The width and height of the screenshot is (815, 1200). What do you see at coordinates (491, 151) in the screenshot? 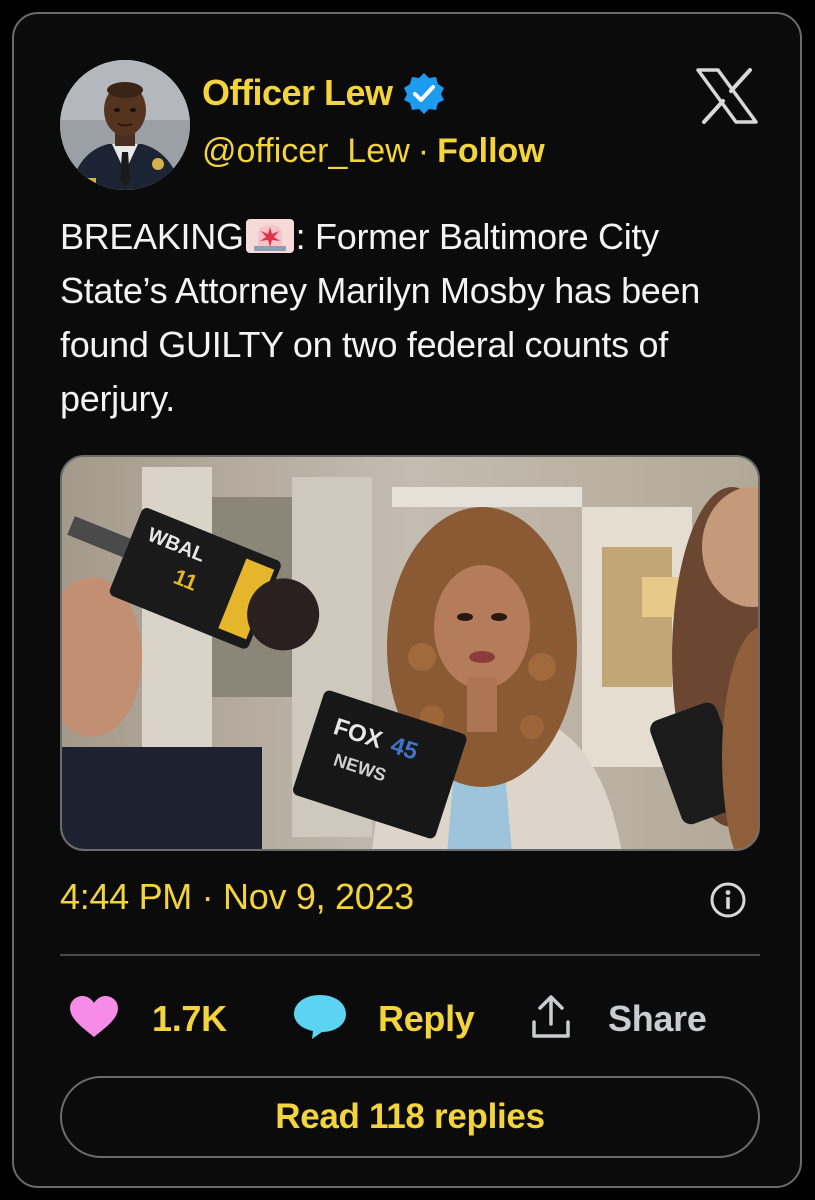
I see `follow-button: Follow` at bounding box center [491, 151].